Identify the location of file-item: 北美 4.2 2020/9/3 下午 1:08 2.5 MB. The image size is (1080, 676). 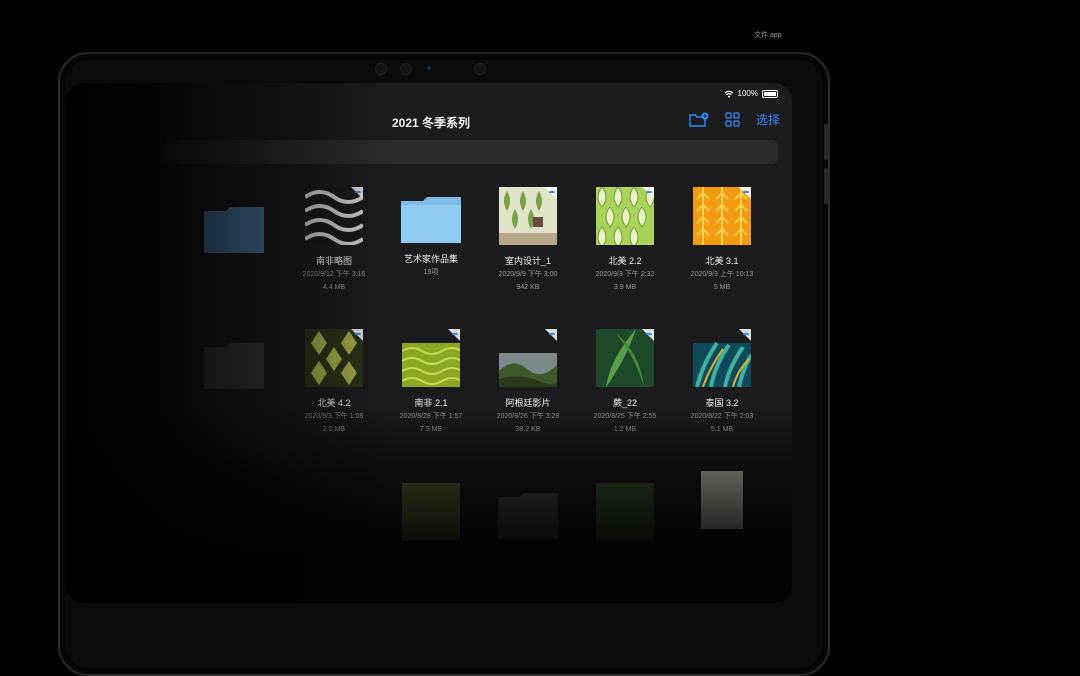
(334, 382).